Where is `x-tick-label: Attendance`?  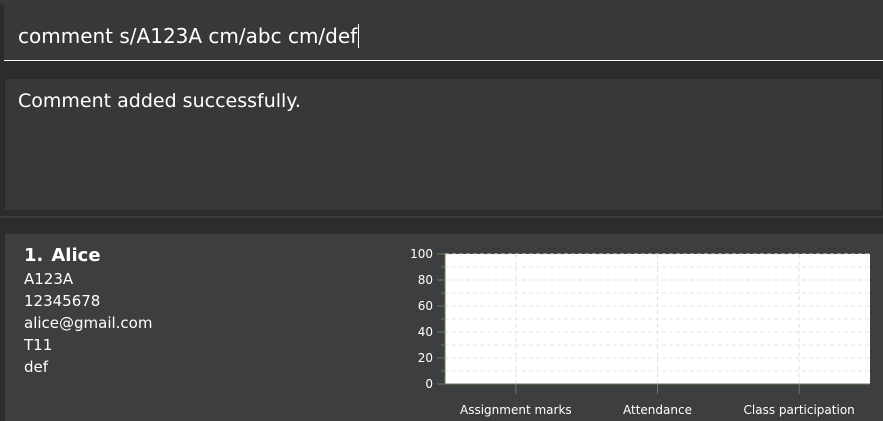 x-tick-label: Attendance is located at coordinates (657, 410).